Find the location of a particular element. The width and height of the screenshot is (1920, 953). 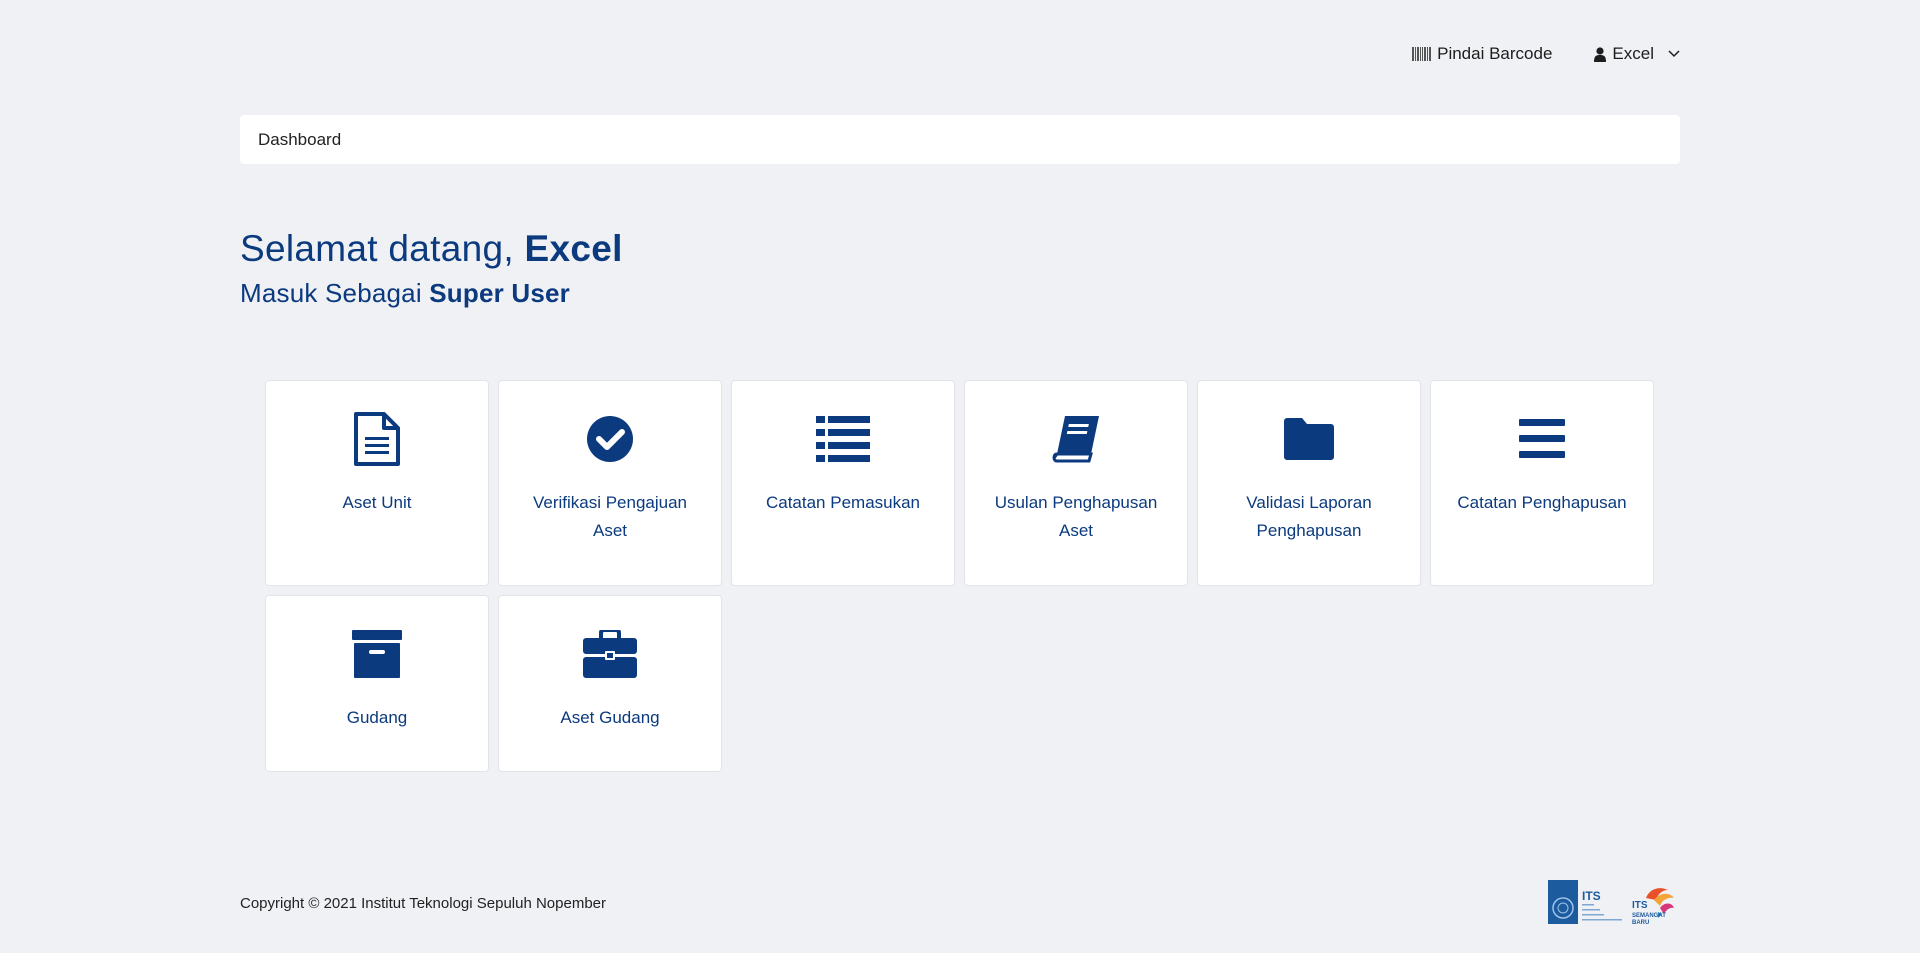

menu-card-aset-unit: Aset Unit is located at coordinates (377, 483).